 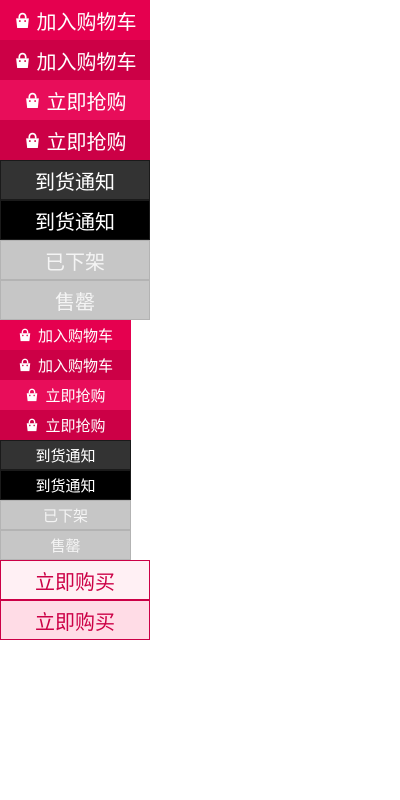 I want to click on sold-out-button-small: 售罄, so click(x=65, y=545).